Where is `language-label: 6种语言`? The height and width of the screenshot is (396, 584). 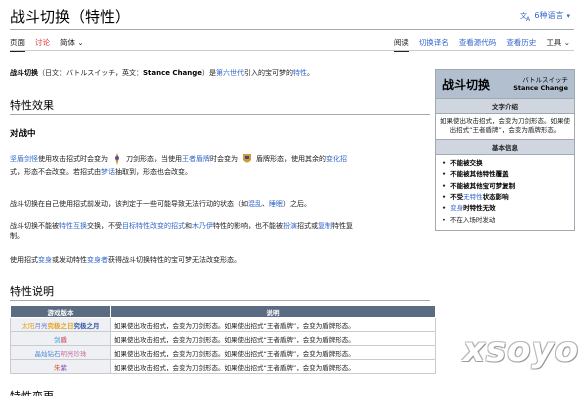 language-label: 6种语言 is located at coordinates (549, 15).